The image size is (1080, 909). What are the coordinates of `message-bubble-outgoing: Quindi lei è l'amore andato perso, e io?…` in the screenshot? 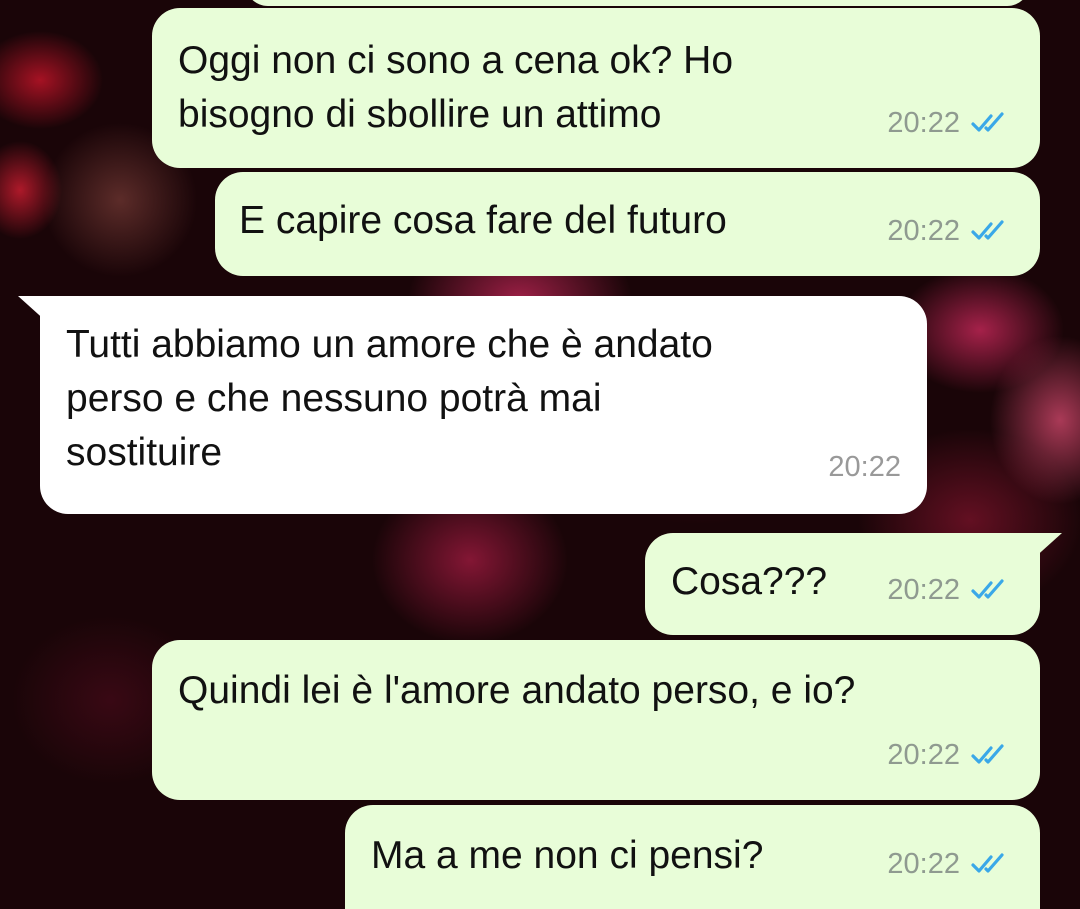 It's located at (596, 720).